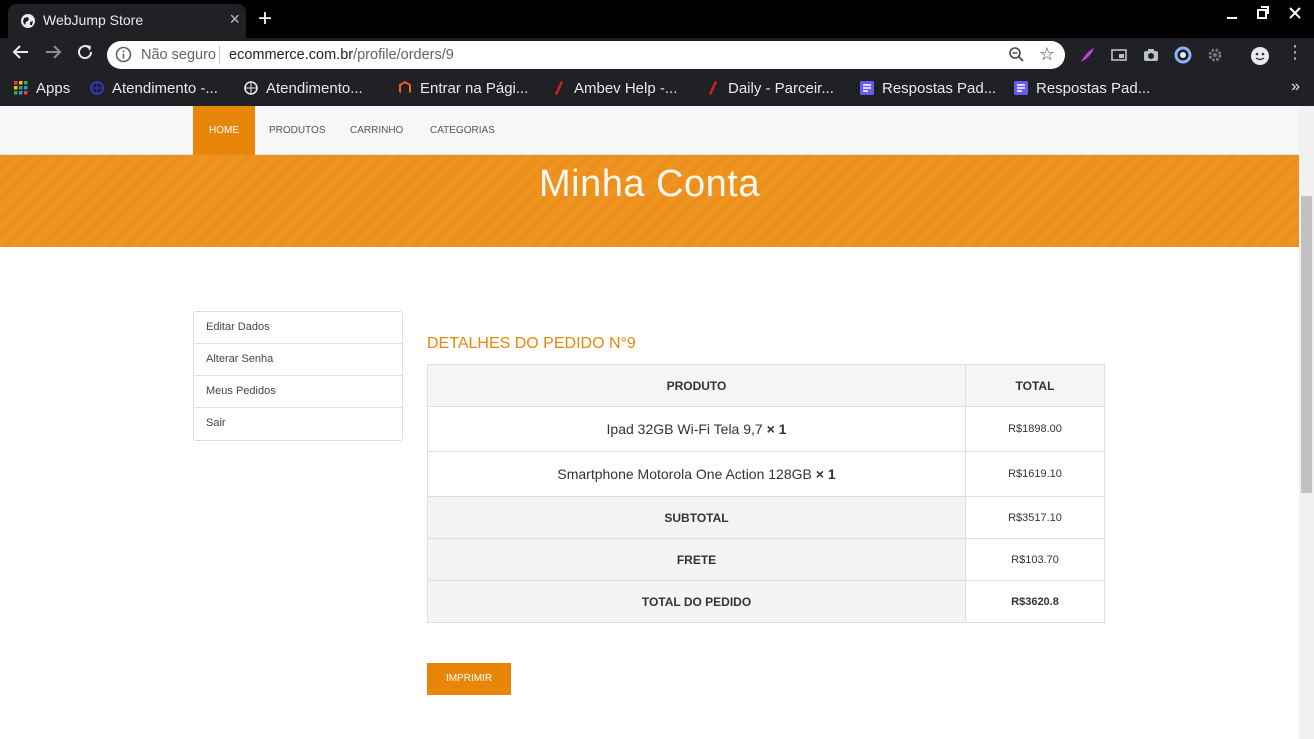  What do you see at coordinates (93, 20) in the screenshot?
I see `tab-title: WebJump Store` at bounding box center [93, 20].